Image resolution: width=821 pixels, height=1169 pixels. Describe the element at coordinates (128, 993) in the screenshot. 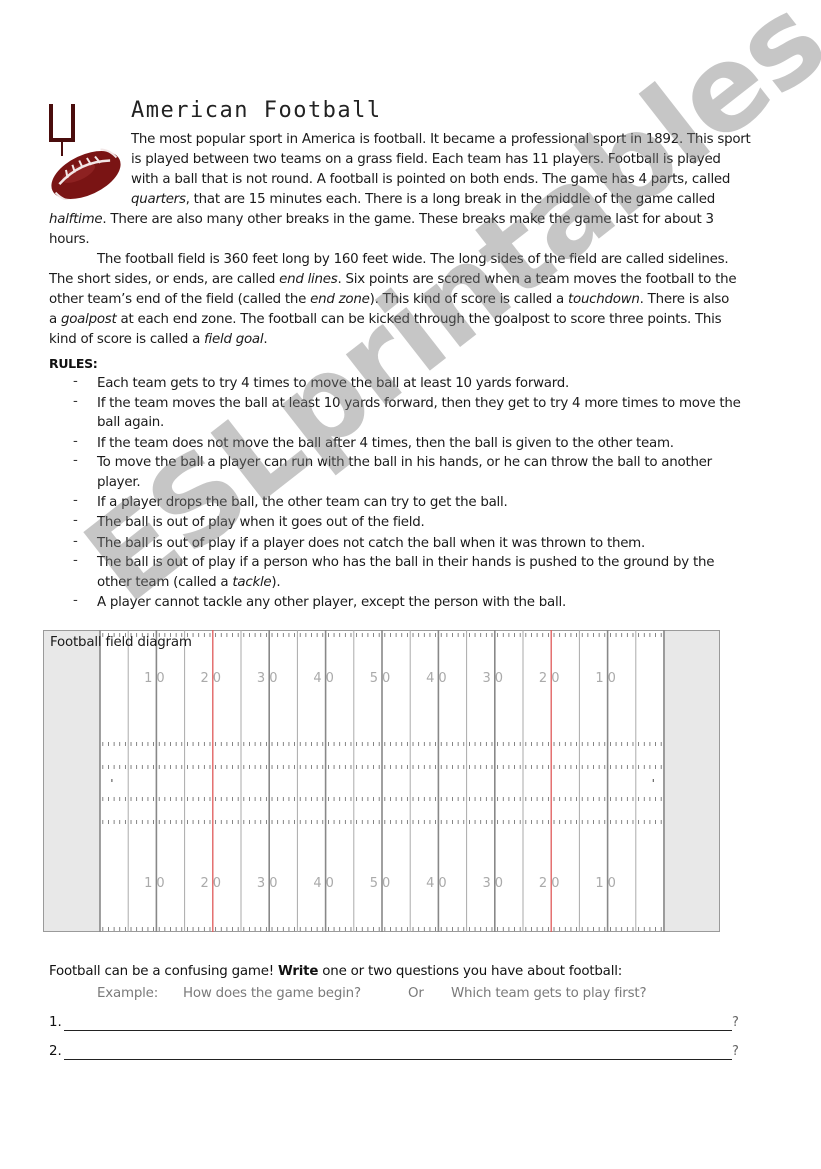

I see `example-label: Example:` at that location.